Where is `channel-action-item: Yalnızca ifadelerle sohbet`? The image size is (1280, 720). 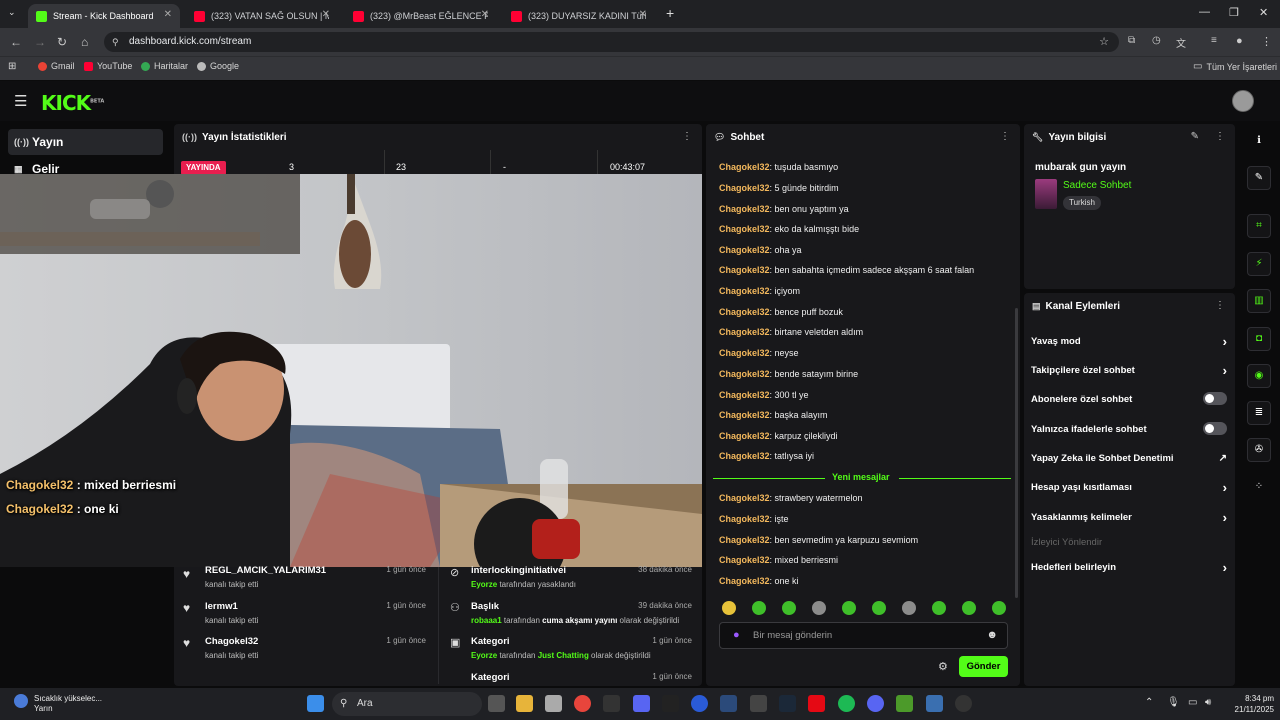
channel-action-item: Yalnızca ifadelerle sohbet is located at coordinates (1129, 428).